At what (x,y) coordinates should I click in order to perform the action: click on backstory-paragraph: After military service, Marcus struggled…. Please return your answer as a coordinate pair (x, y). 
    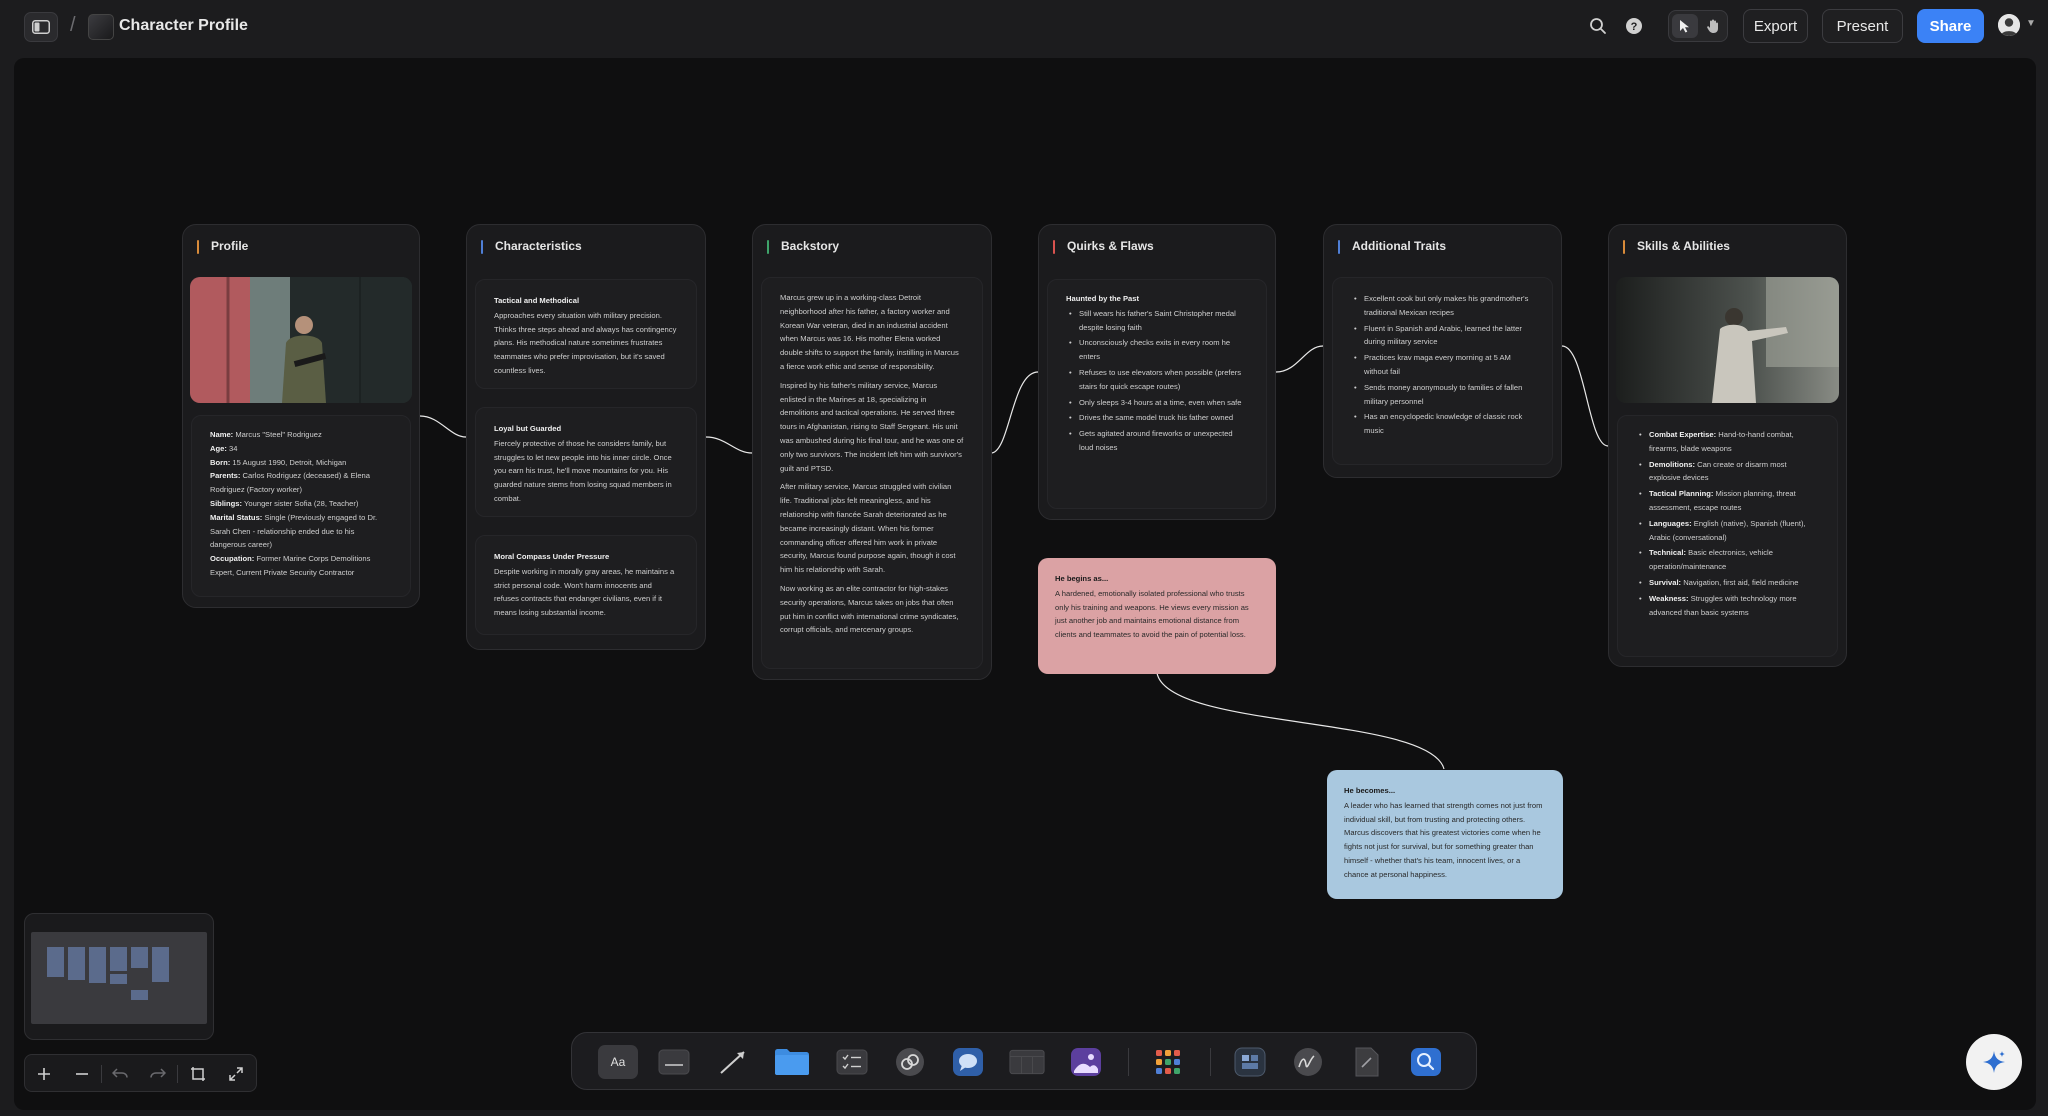
    Looking at the image, I should click on (868, 528).